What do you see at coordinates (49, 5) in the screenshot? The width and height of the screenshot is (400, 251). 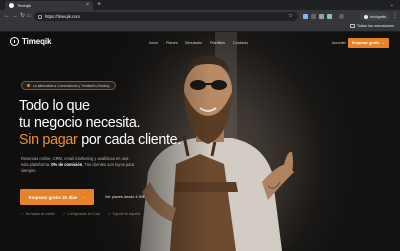 I see `browser-tab: Timeqik ×` at bounding box center [49, 5].